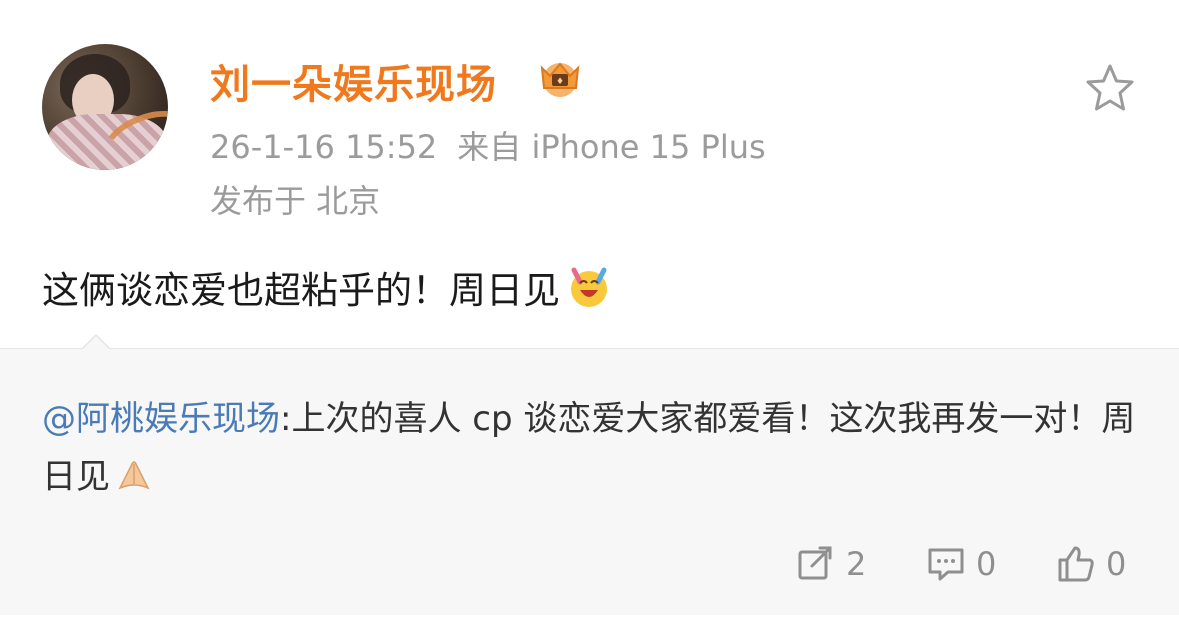  What do you see at coordinates (1110, 88) in the screenshot?
I see `star-icon` at bounding box center [1110, 88].